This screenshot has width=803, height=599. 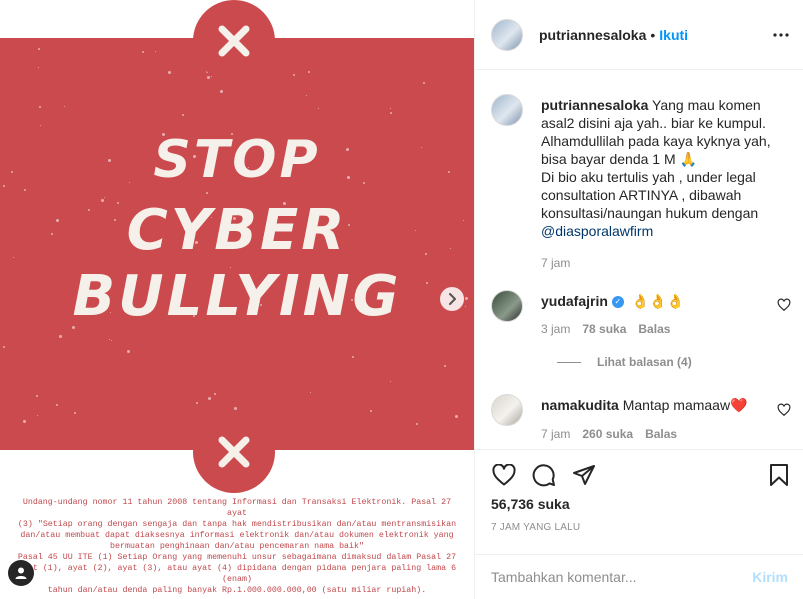 I want to click on comment-text: namakudita Mantap mamaaw❤️, so click(x=656, y=405).